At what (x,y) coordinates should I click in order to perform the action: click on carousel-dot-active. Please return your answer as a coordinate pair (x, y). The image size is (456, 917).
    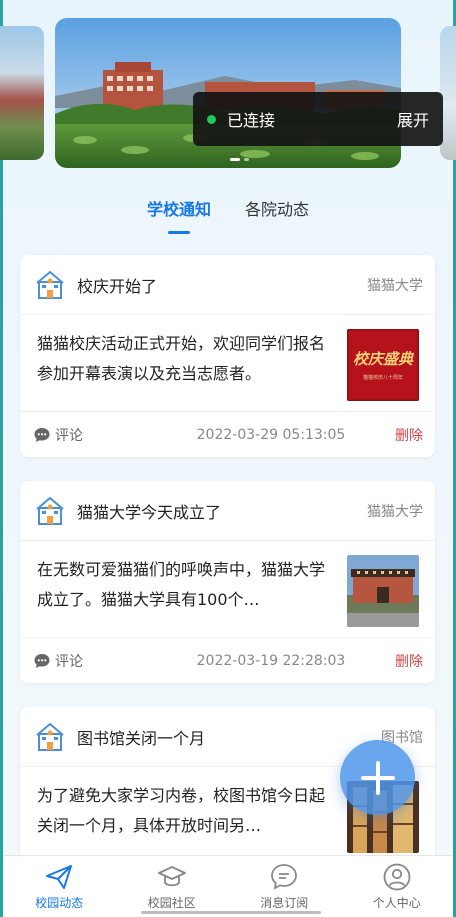
    Looking at the image, I should click on (235, 159).